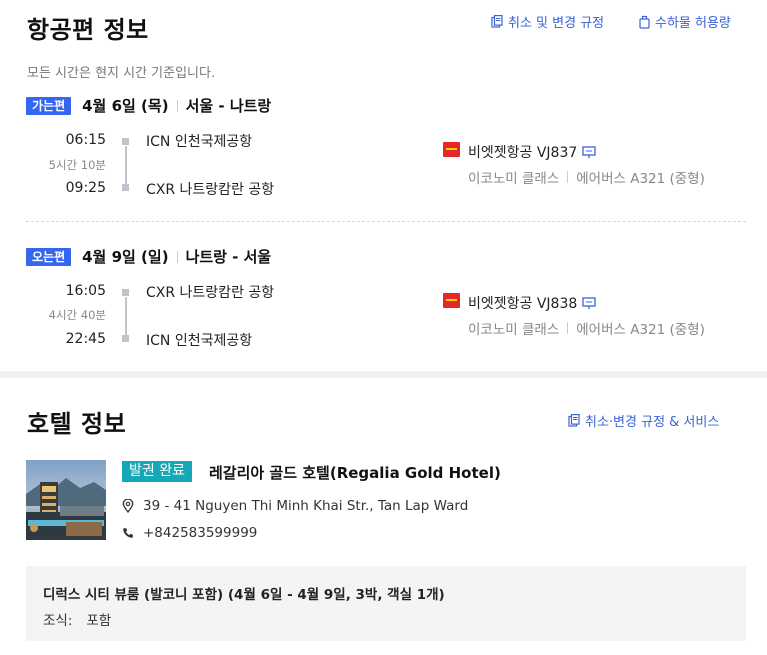 The height and width of the screenshot is (655, 767). I want to click on outbound-airline: 비엣젯항공 VJ837, so click(532, 152).